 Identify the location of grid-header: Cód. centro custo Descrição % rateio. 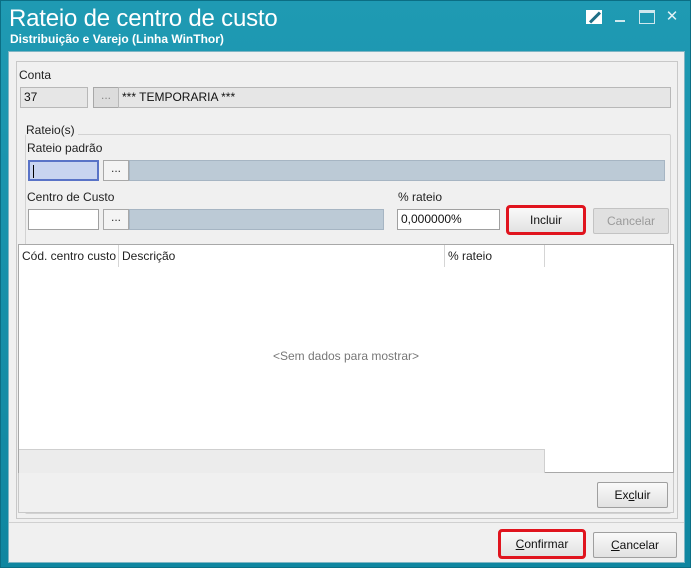
(346, 256).